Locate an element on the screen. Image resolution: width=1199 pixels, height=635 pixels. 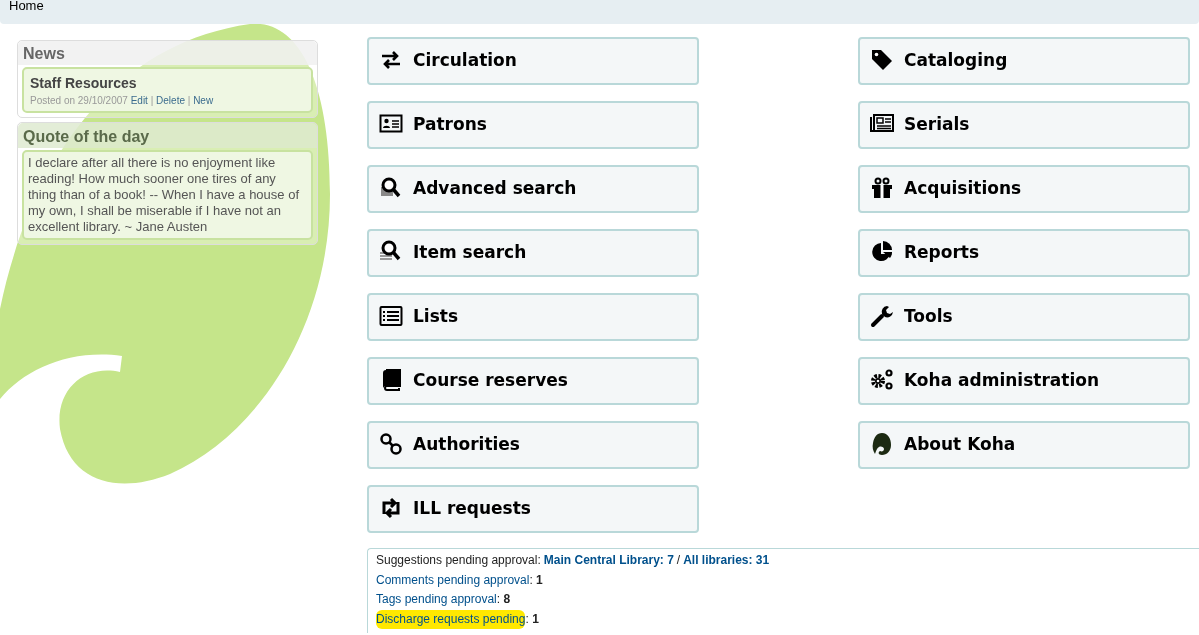
module-link: Course reserves is located at coordinates (533, 381).